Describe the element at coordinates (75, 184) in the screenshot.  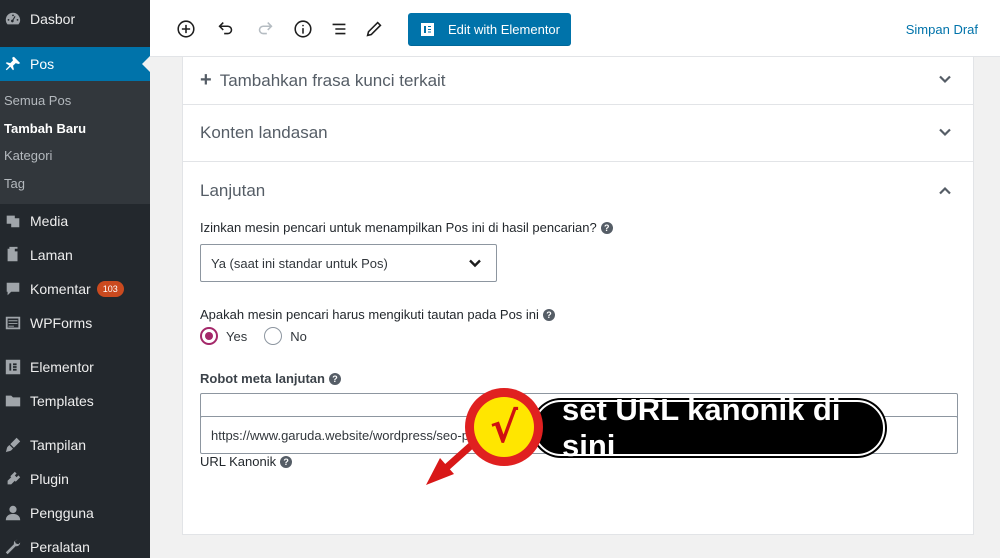
I see `submenu-item-tags: Tag` at that location.